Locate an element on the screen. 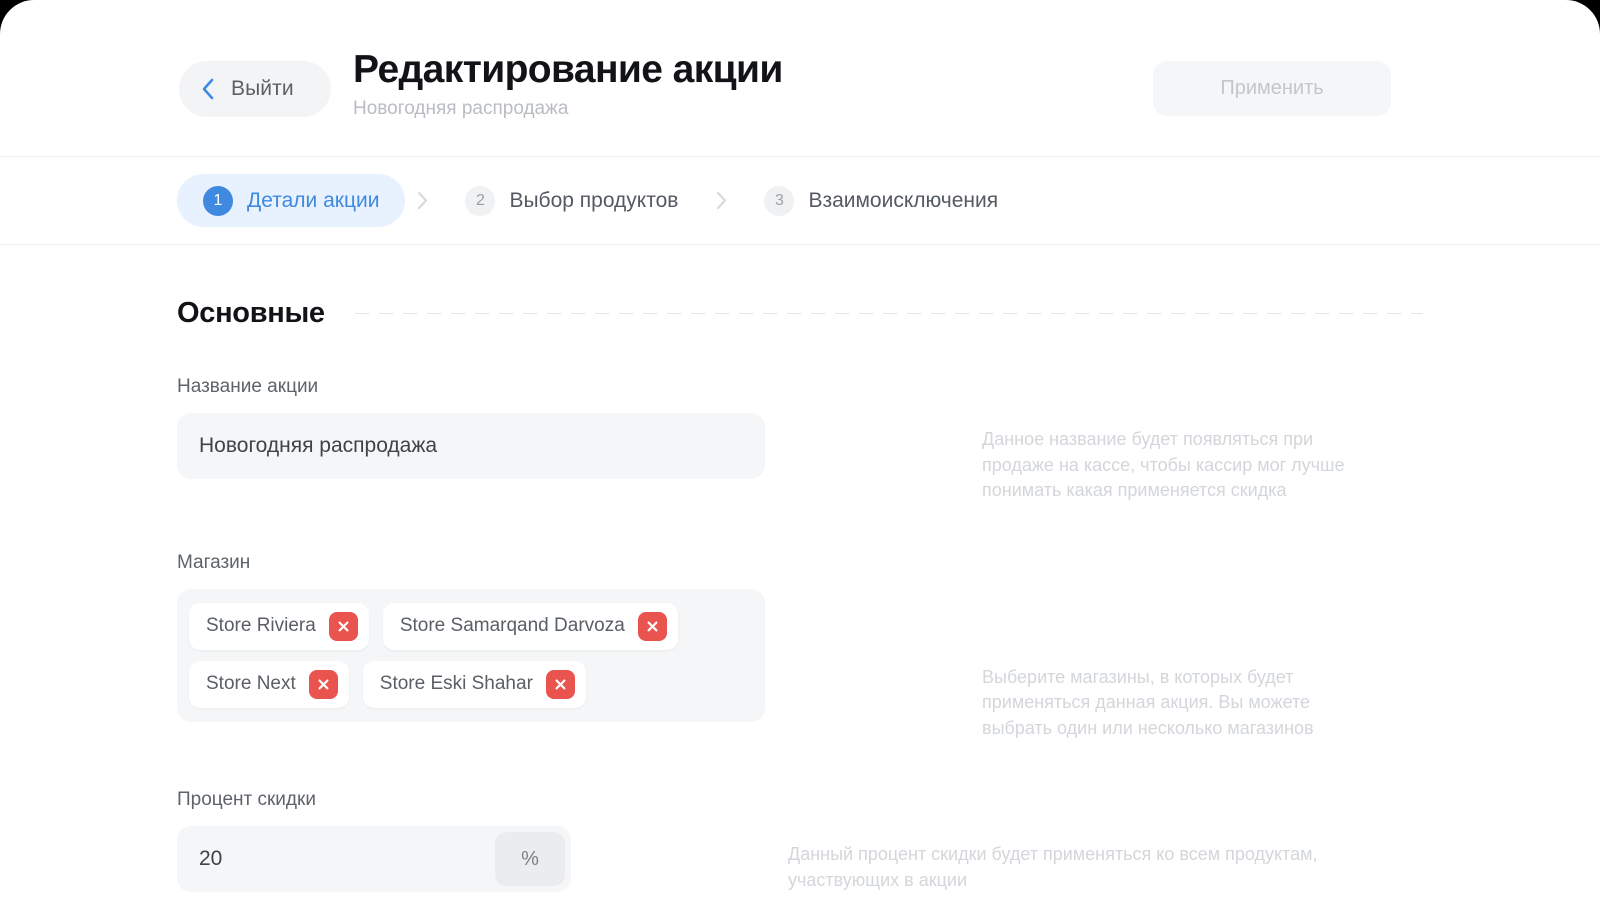 This screenshot has height=900, width=1600. exit-button: Выйти is located at coordinates (255, 89).